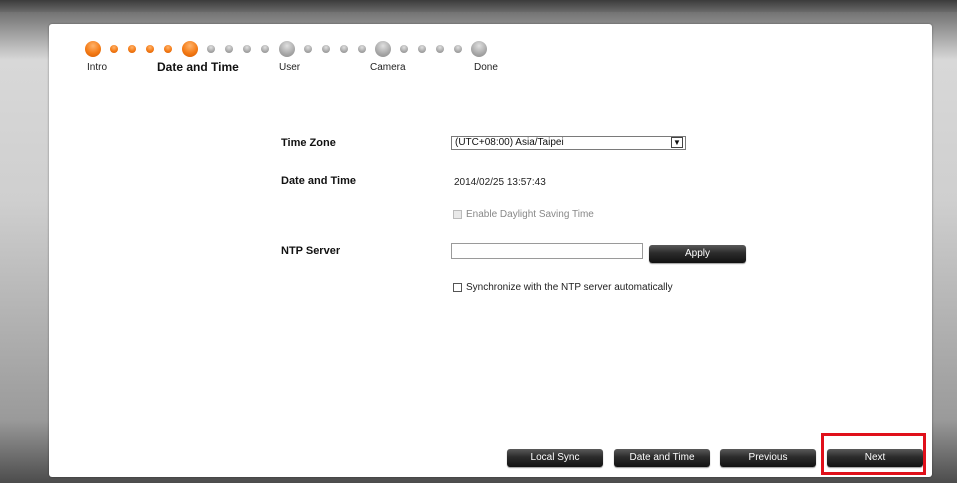 Image resolution: width=957 pixels, height=483 pixels. What do you see at coordinates (479, 49) in the screenshot?
I see `step-done-marker` at bounding box center [479, 49].